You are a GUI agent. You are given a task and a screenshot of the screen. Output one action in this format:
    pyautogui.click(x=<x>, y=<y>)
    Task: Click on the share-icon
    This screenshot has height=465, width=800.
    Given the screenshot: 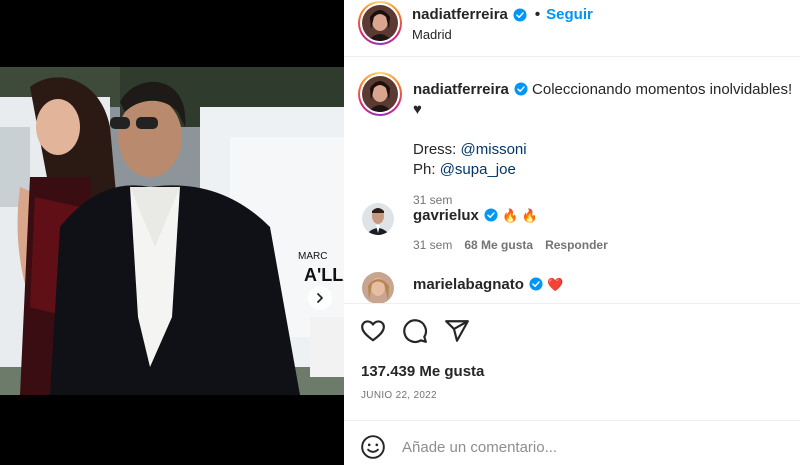 What is the action you would take?
    pyautogui.click(x=457, y=331)
    